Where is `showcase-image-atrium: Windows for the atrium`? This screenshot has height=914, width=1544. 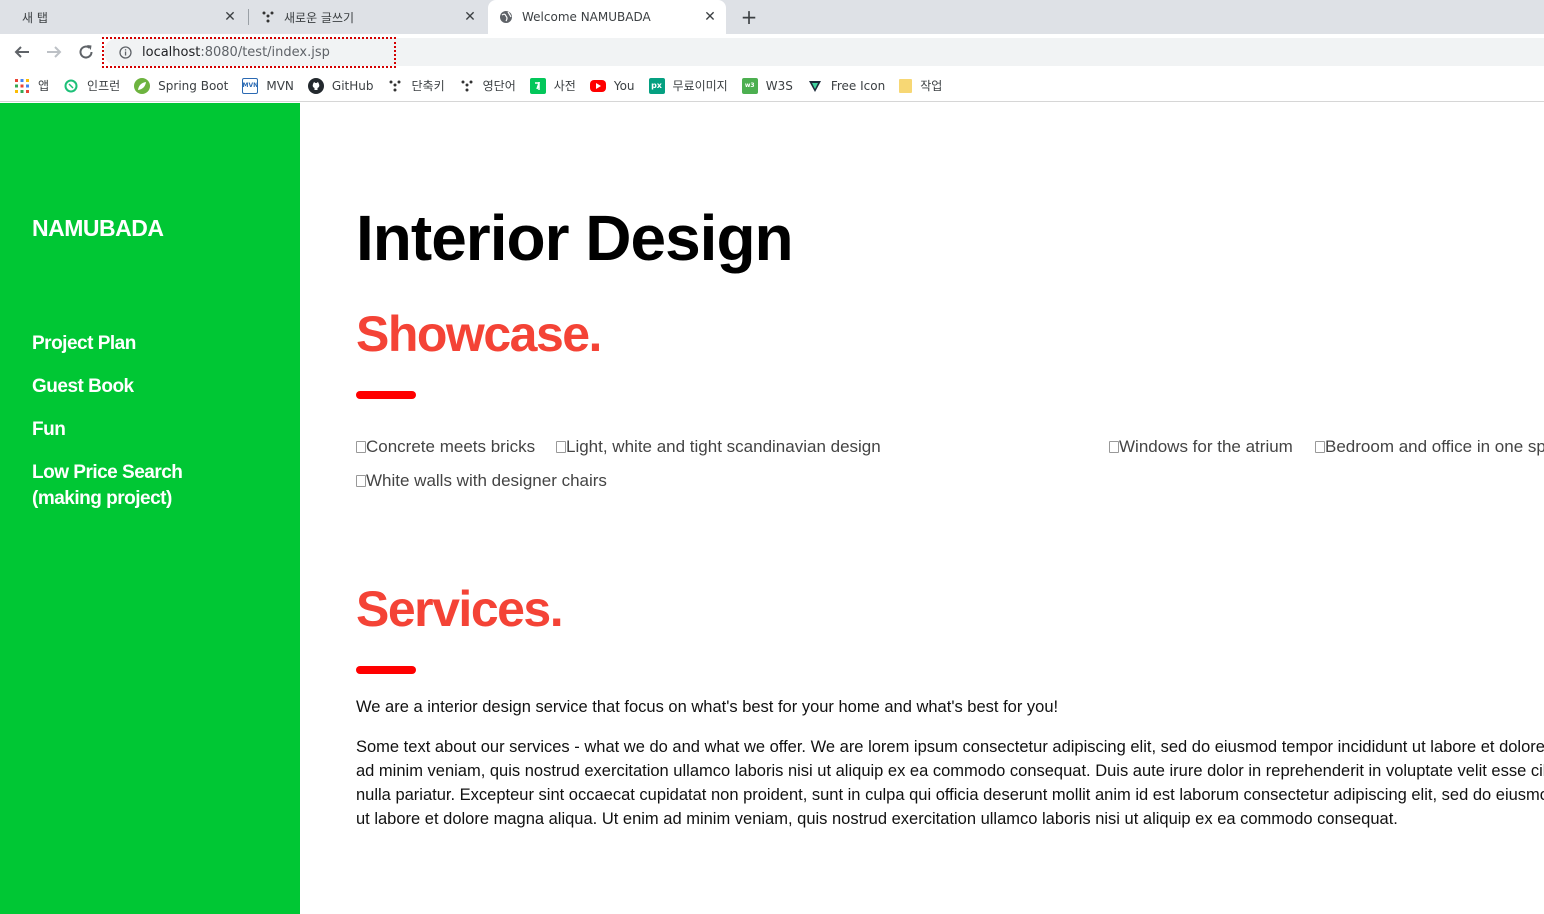 showcase-image-atrium: Windows for the atrium is located at coordinates (1201, 447).